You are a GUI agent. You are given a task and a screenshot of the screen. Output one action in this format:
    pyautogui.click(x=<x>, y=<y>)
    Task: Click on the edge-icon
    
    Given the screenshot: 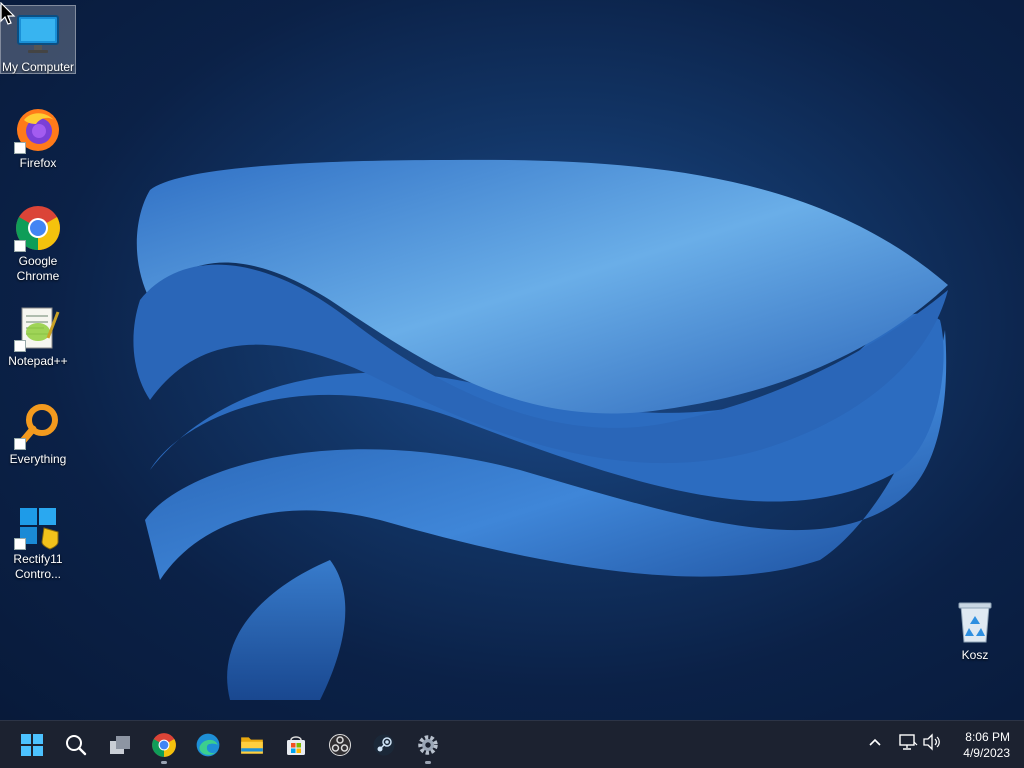 What is the action you would take?
    pyautogui.click(x=208, y=745)
    